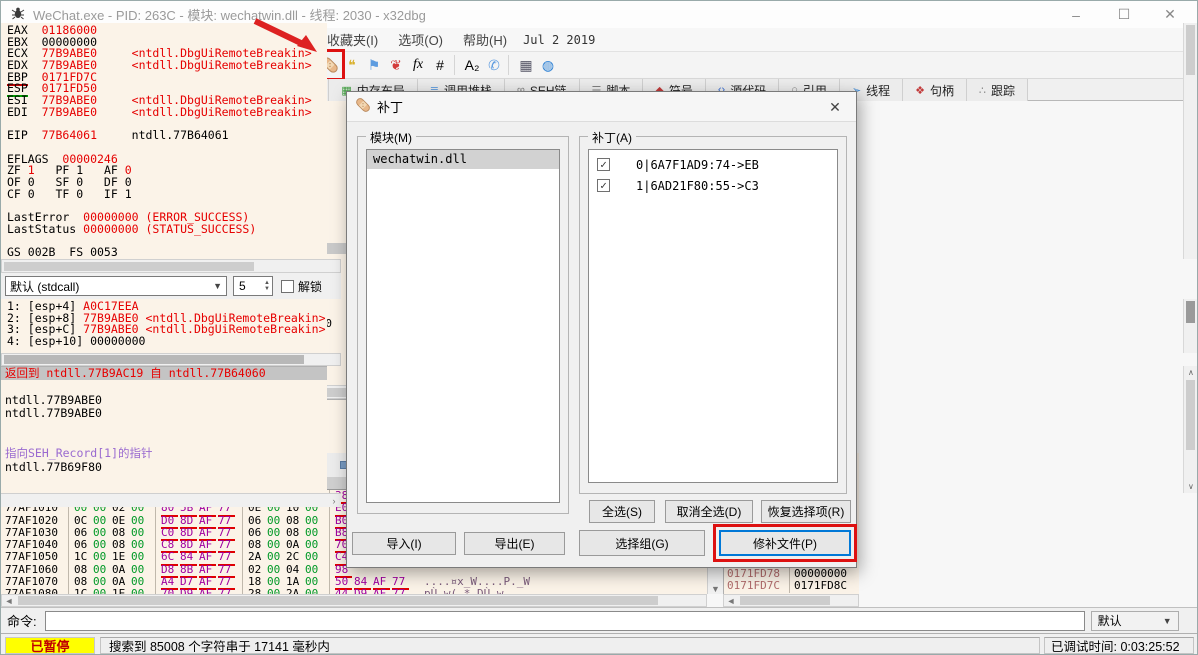 The width and height of the screenshot is (1198, 655). I want to click on register-line: CF 0 TF 0 IF 1, so click(69, 193).